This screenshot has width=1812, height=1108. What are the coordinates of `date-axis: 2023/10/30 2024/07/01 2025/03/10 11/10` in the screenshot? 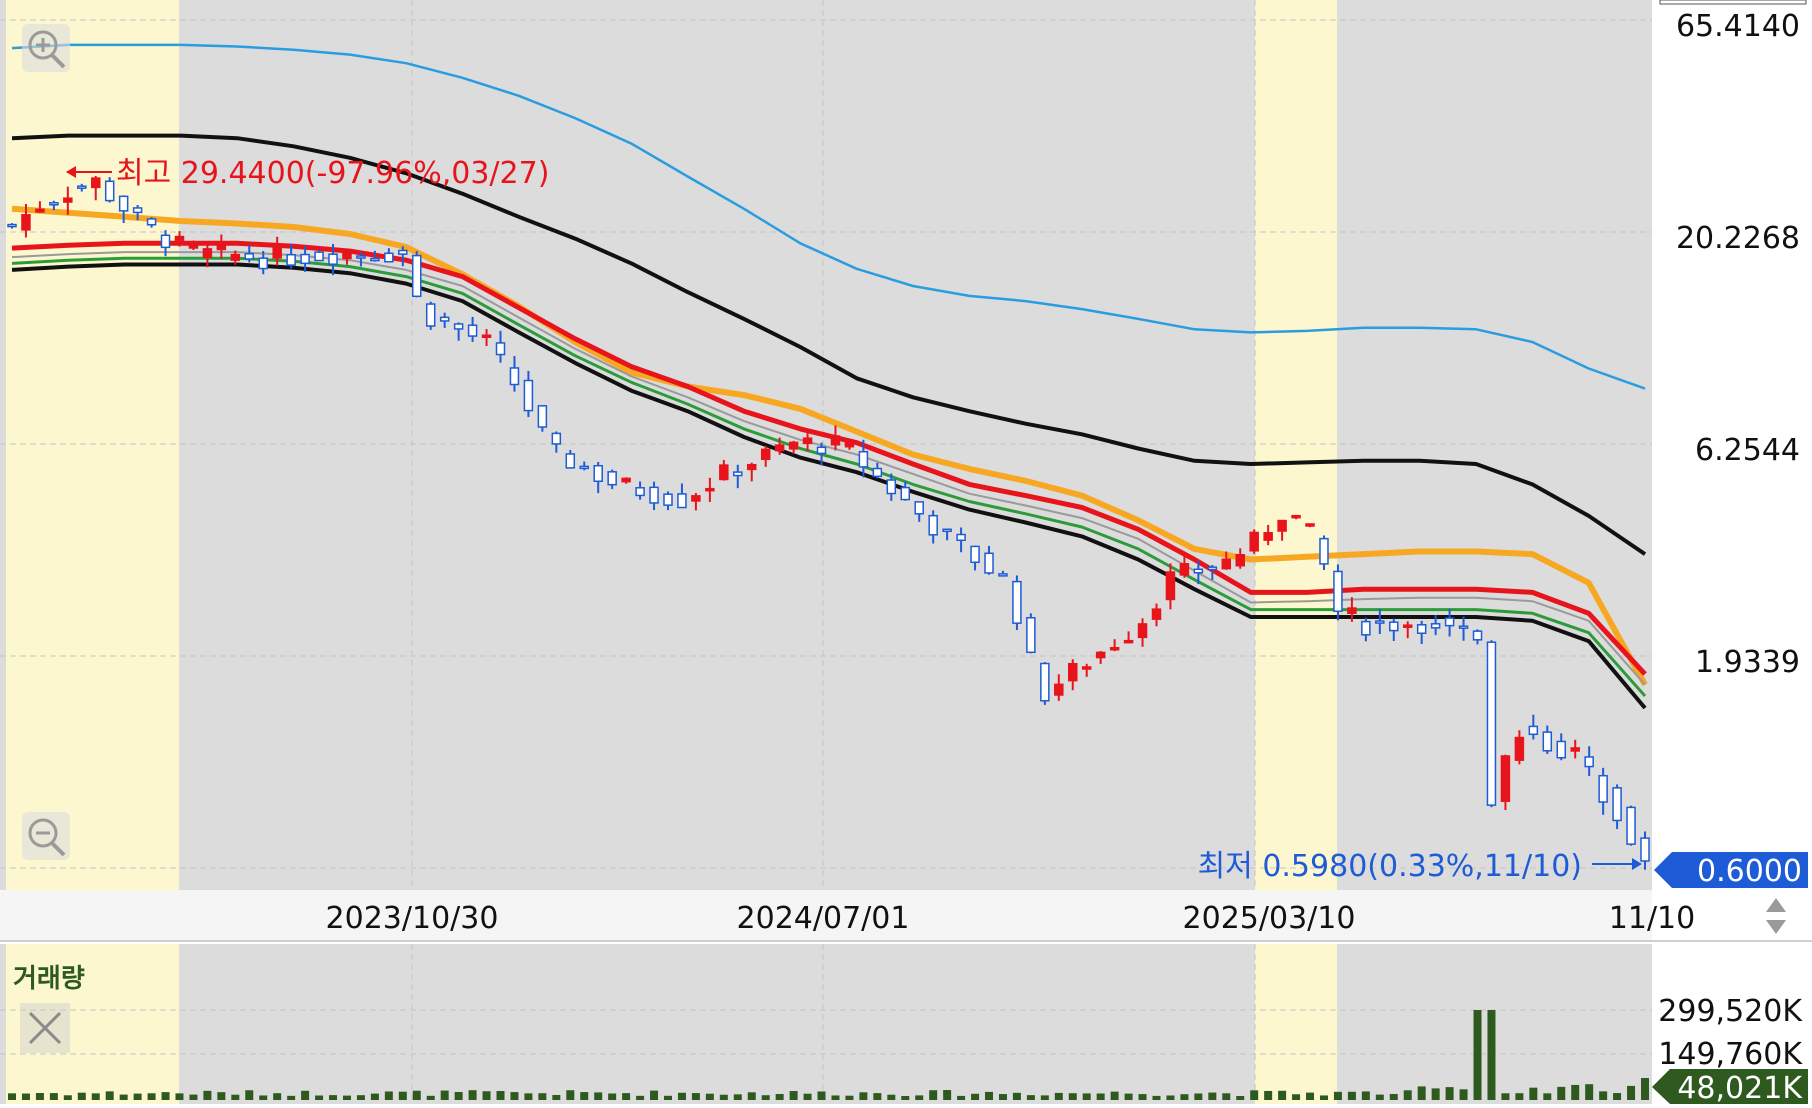 It's located at (906, 916).